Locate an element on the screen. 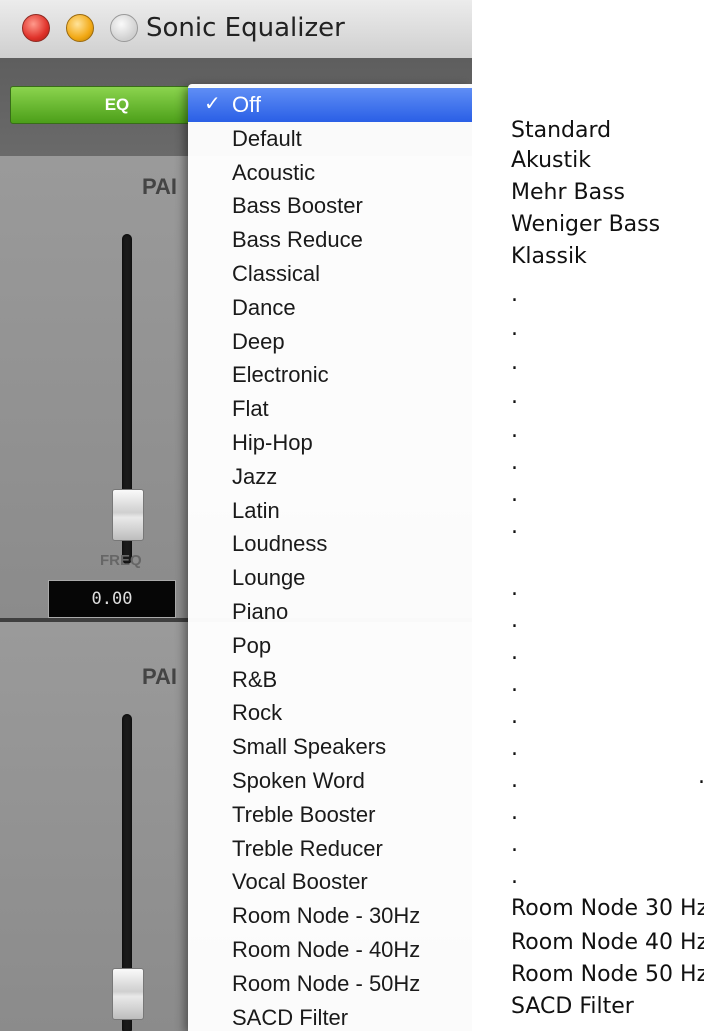 This screenshot has width=704, height=1031. menu-item-label: Room Node - 40Hz is located at coordinates (326, 949).